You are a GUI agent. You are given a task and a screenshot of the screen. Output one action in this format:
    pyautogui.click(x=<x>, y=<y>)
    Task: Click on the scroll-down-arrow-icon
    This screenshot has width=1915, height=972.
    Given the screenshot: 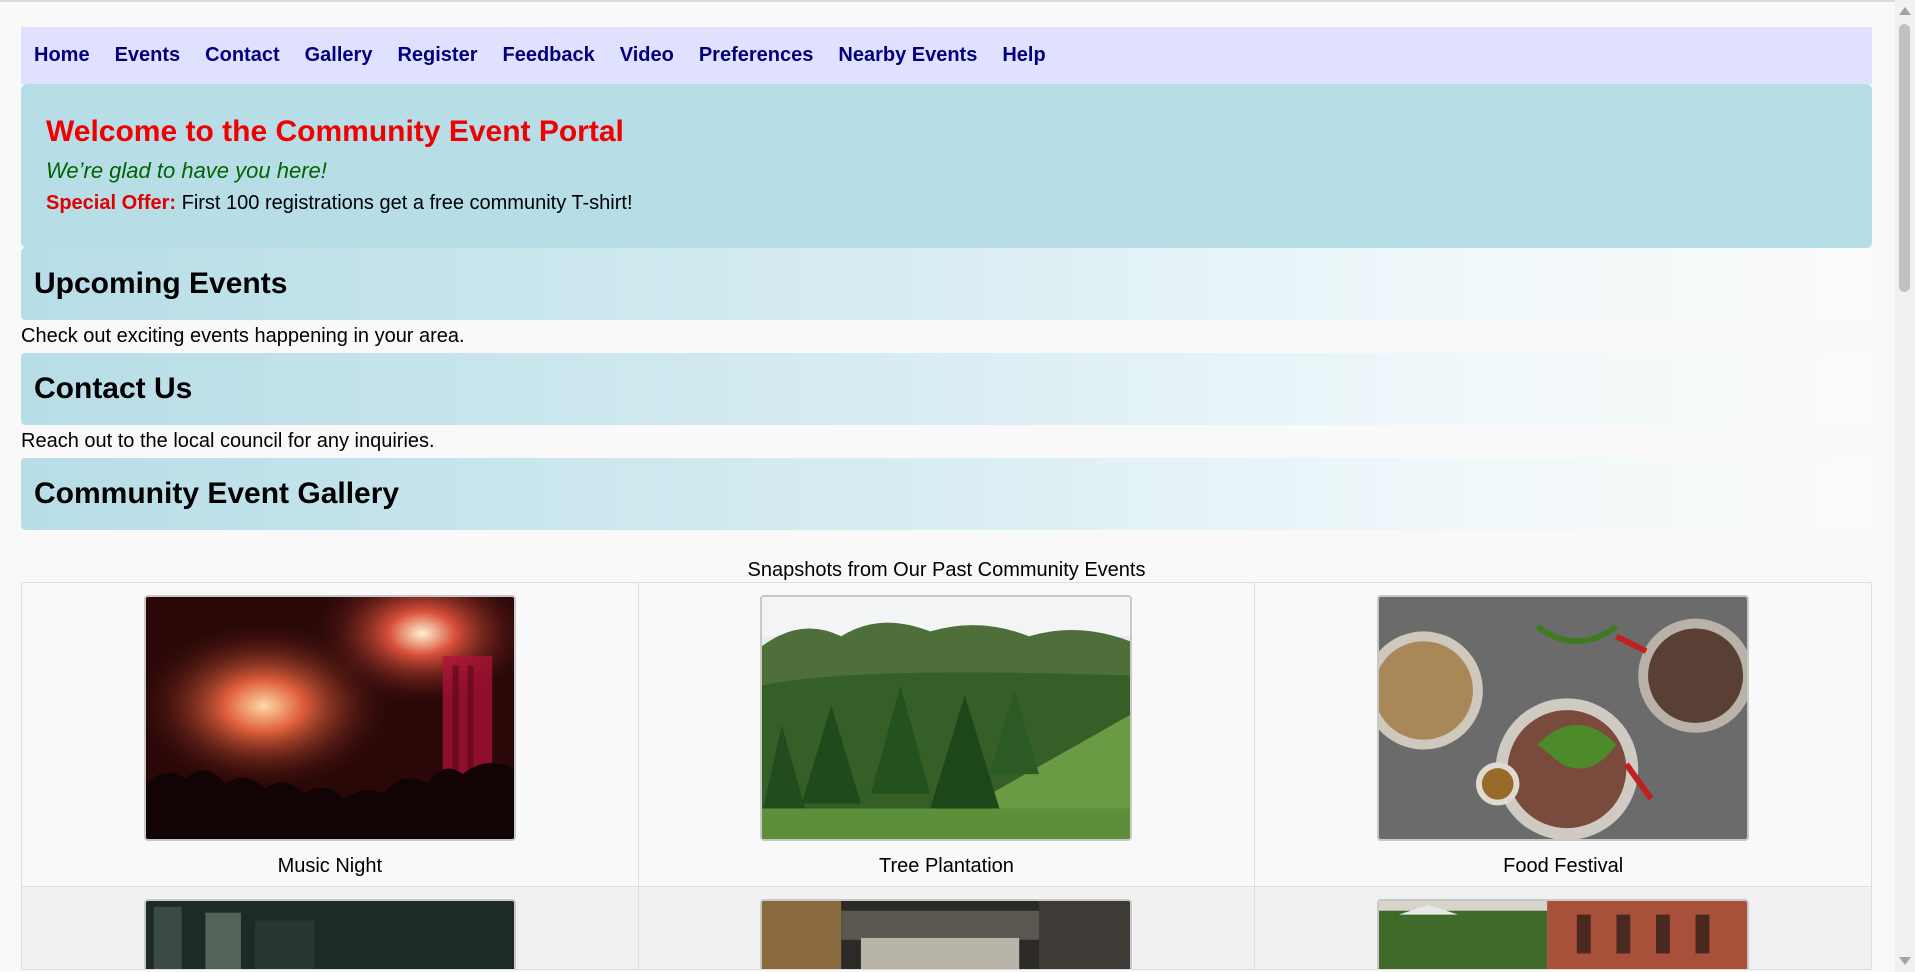 What is the action you would take?
    pyautogui.click(x=1905, y=961)
    